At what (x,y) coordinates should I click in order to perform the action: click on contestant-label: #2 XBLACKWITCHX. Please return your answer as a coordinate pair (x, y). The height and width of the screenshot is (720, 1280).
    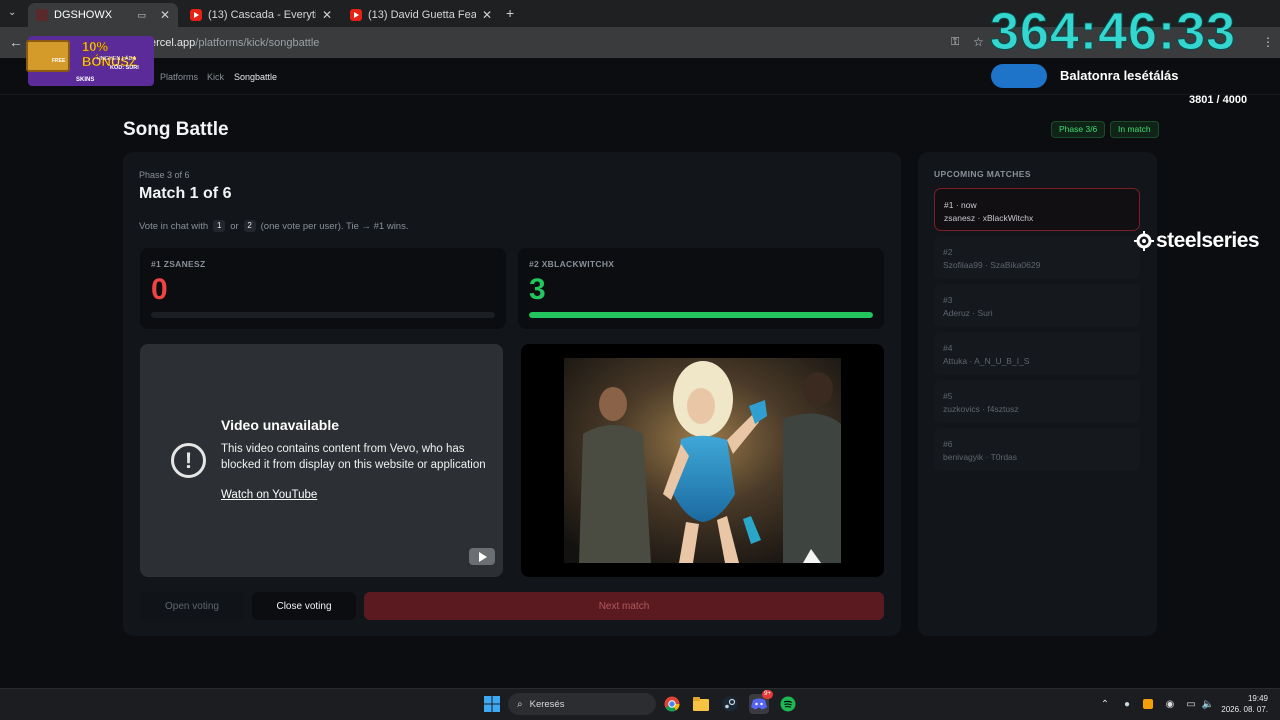
    Looking at the image, I should click on (572, 264).